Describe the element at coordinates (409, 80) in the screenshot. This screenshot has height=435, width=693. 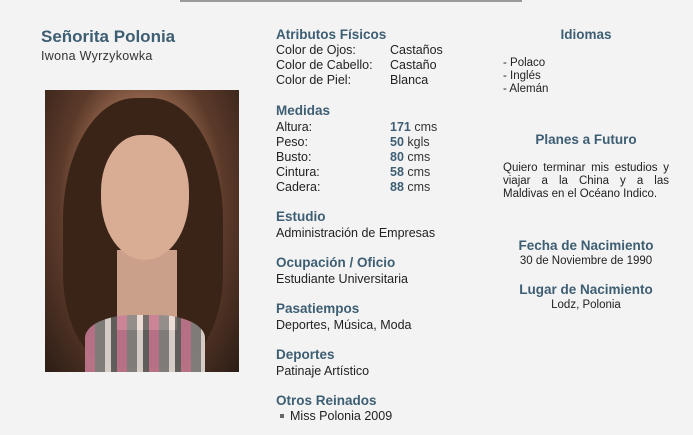
I see `physical-value: Blanca` at that location.